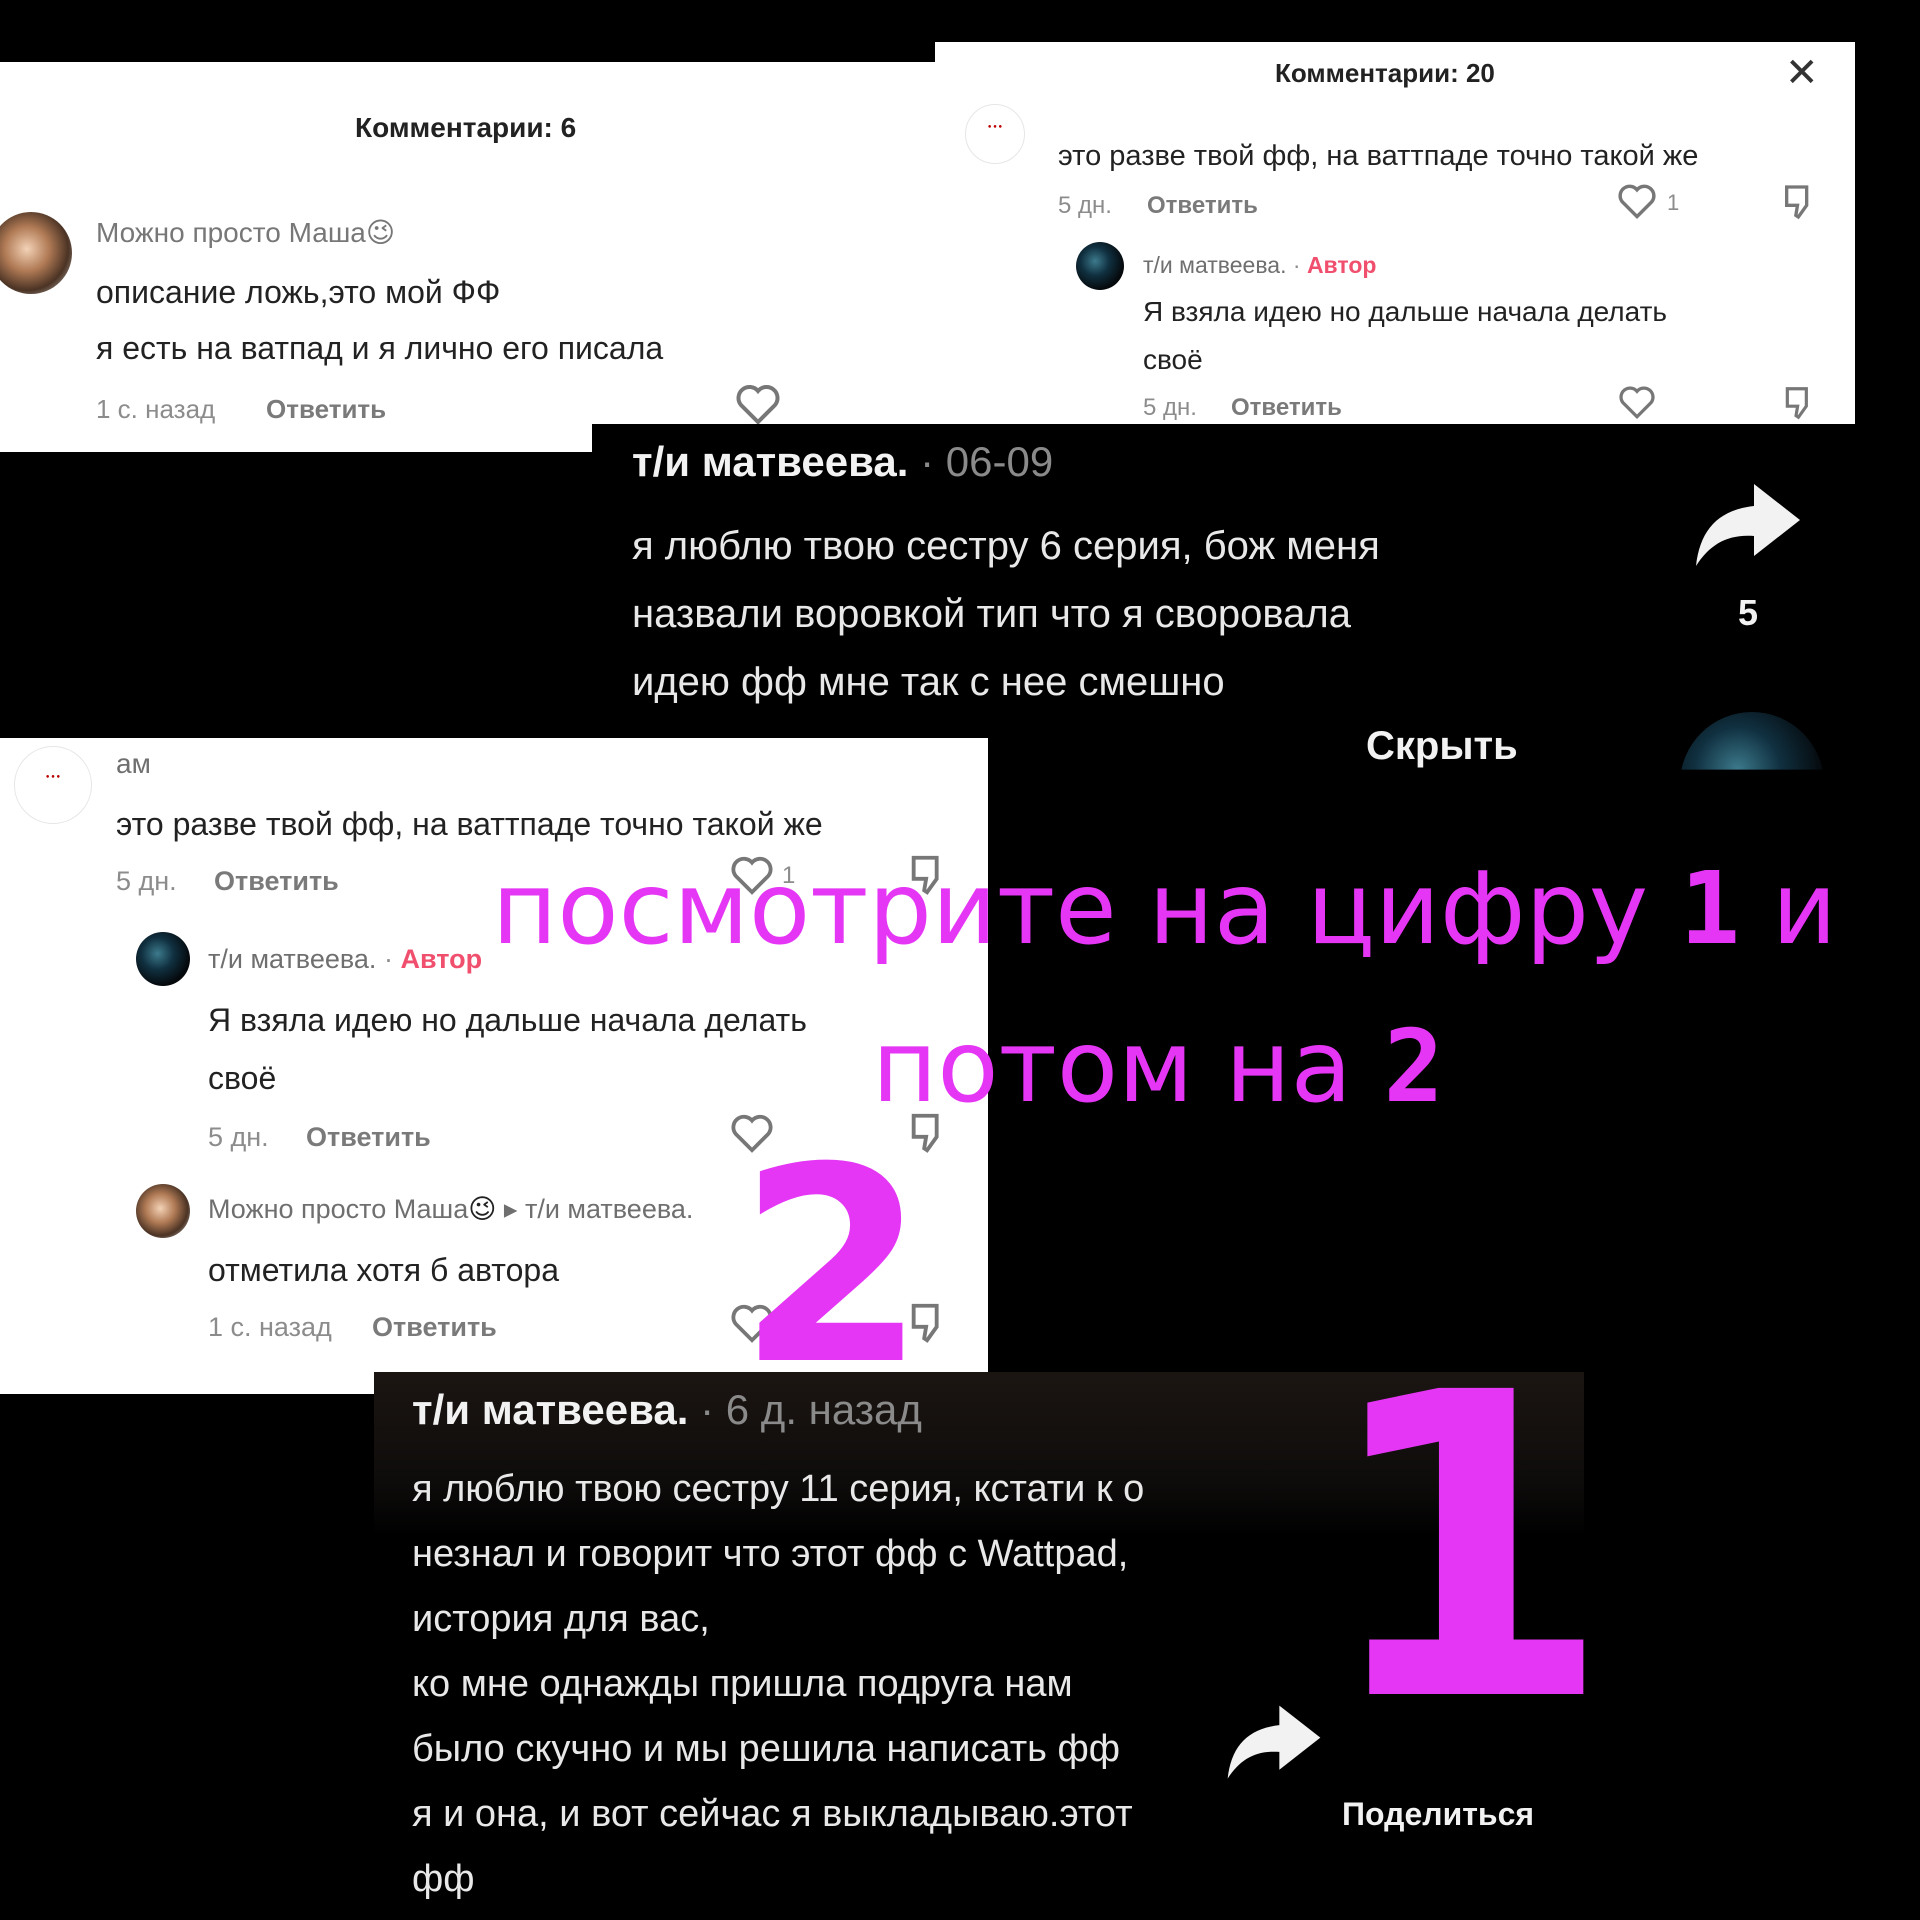 This screenshot has width=1920, height=1920. Describe the element at coordinates (928, 682) in the screenshot. I see `caption-line: идею фф мне так с нее смешно` at that location.